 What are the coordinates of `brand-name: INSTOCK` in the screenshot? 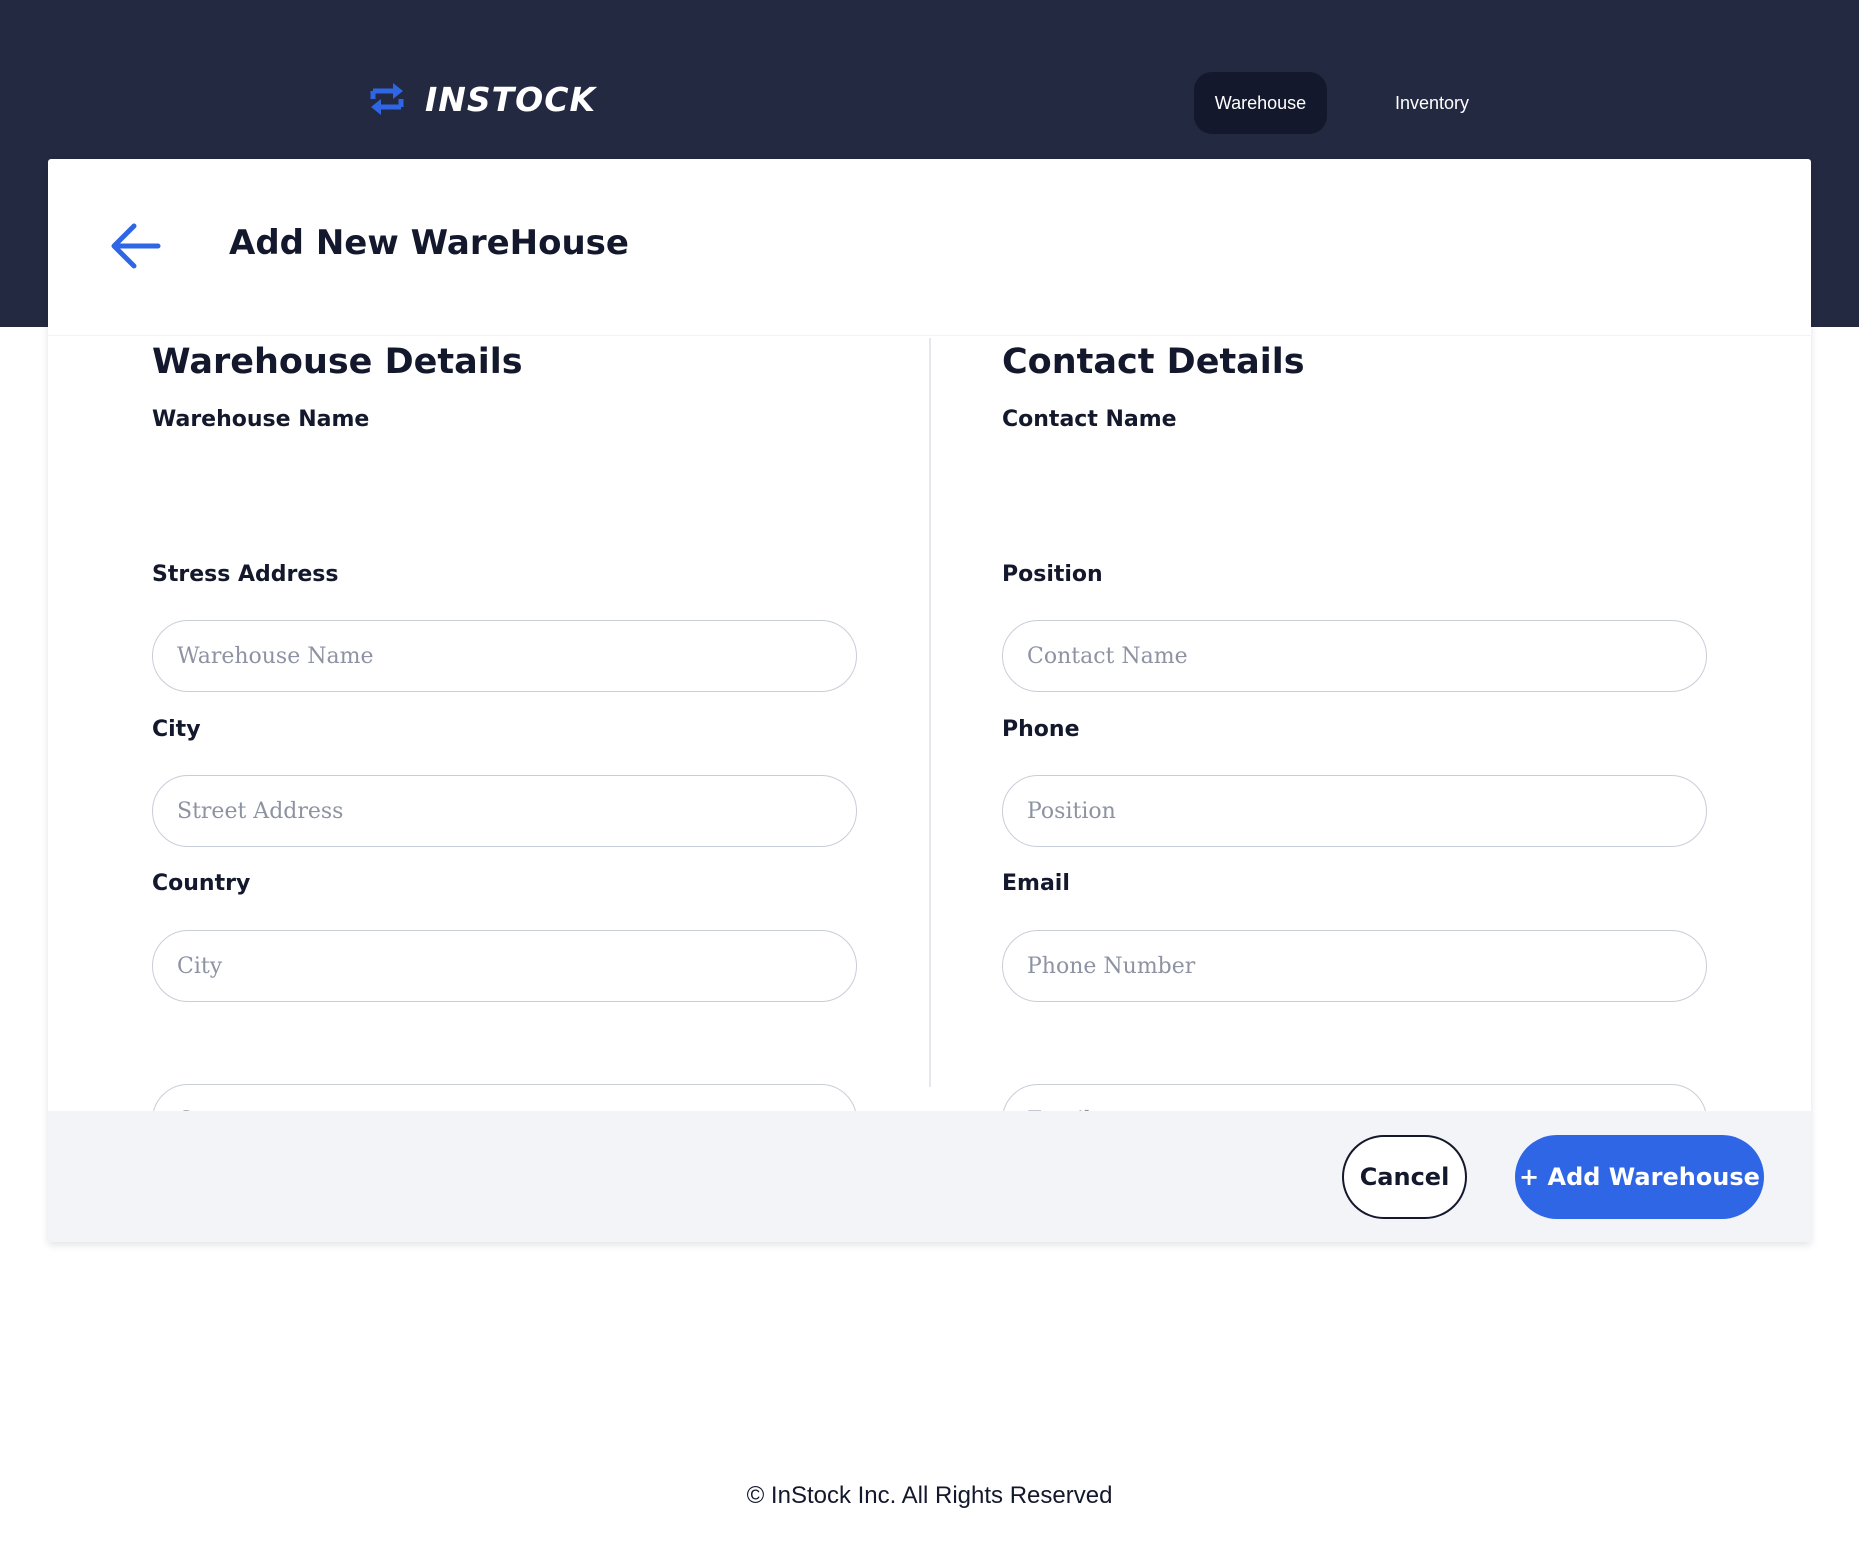 It's located at (511, 99).